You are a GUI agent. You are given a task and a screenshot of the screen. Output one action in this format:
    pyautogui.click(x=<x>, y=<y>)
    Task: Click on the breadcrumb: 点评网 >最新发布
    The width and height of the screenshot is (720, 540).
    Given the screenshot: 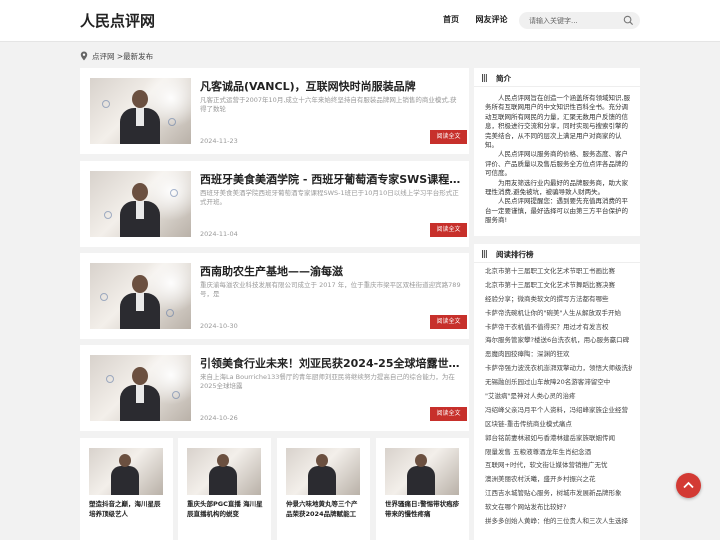 What is the action you would take?
    pyautogui.click(x=116, y=56)
    